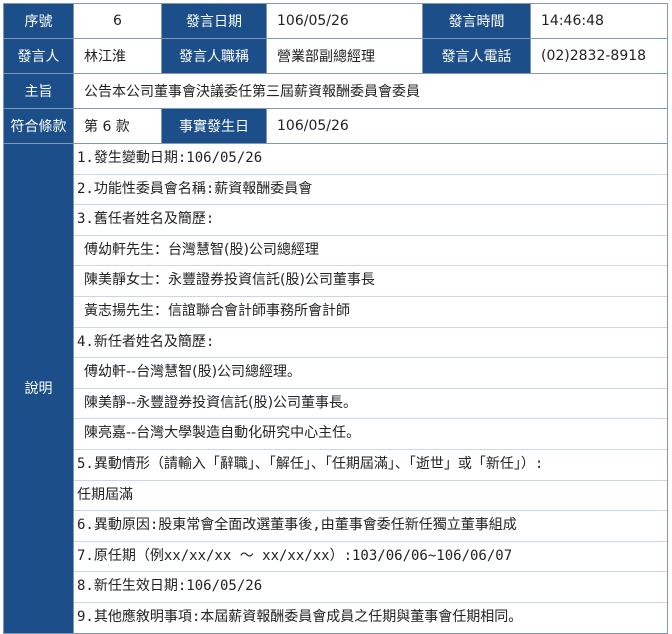  What do you see at coordinates (214, 126) in the screenshot?
I see `event-date-label: 事實發生日` at bounding box center [214, 126].